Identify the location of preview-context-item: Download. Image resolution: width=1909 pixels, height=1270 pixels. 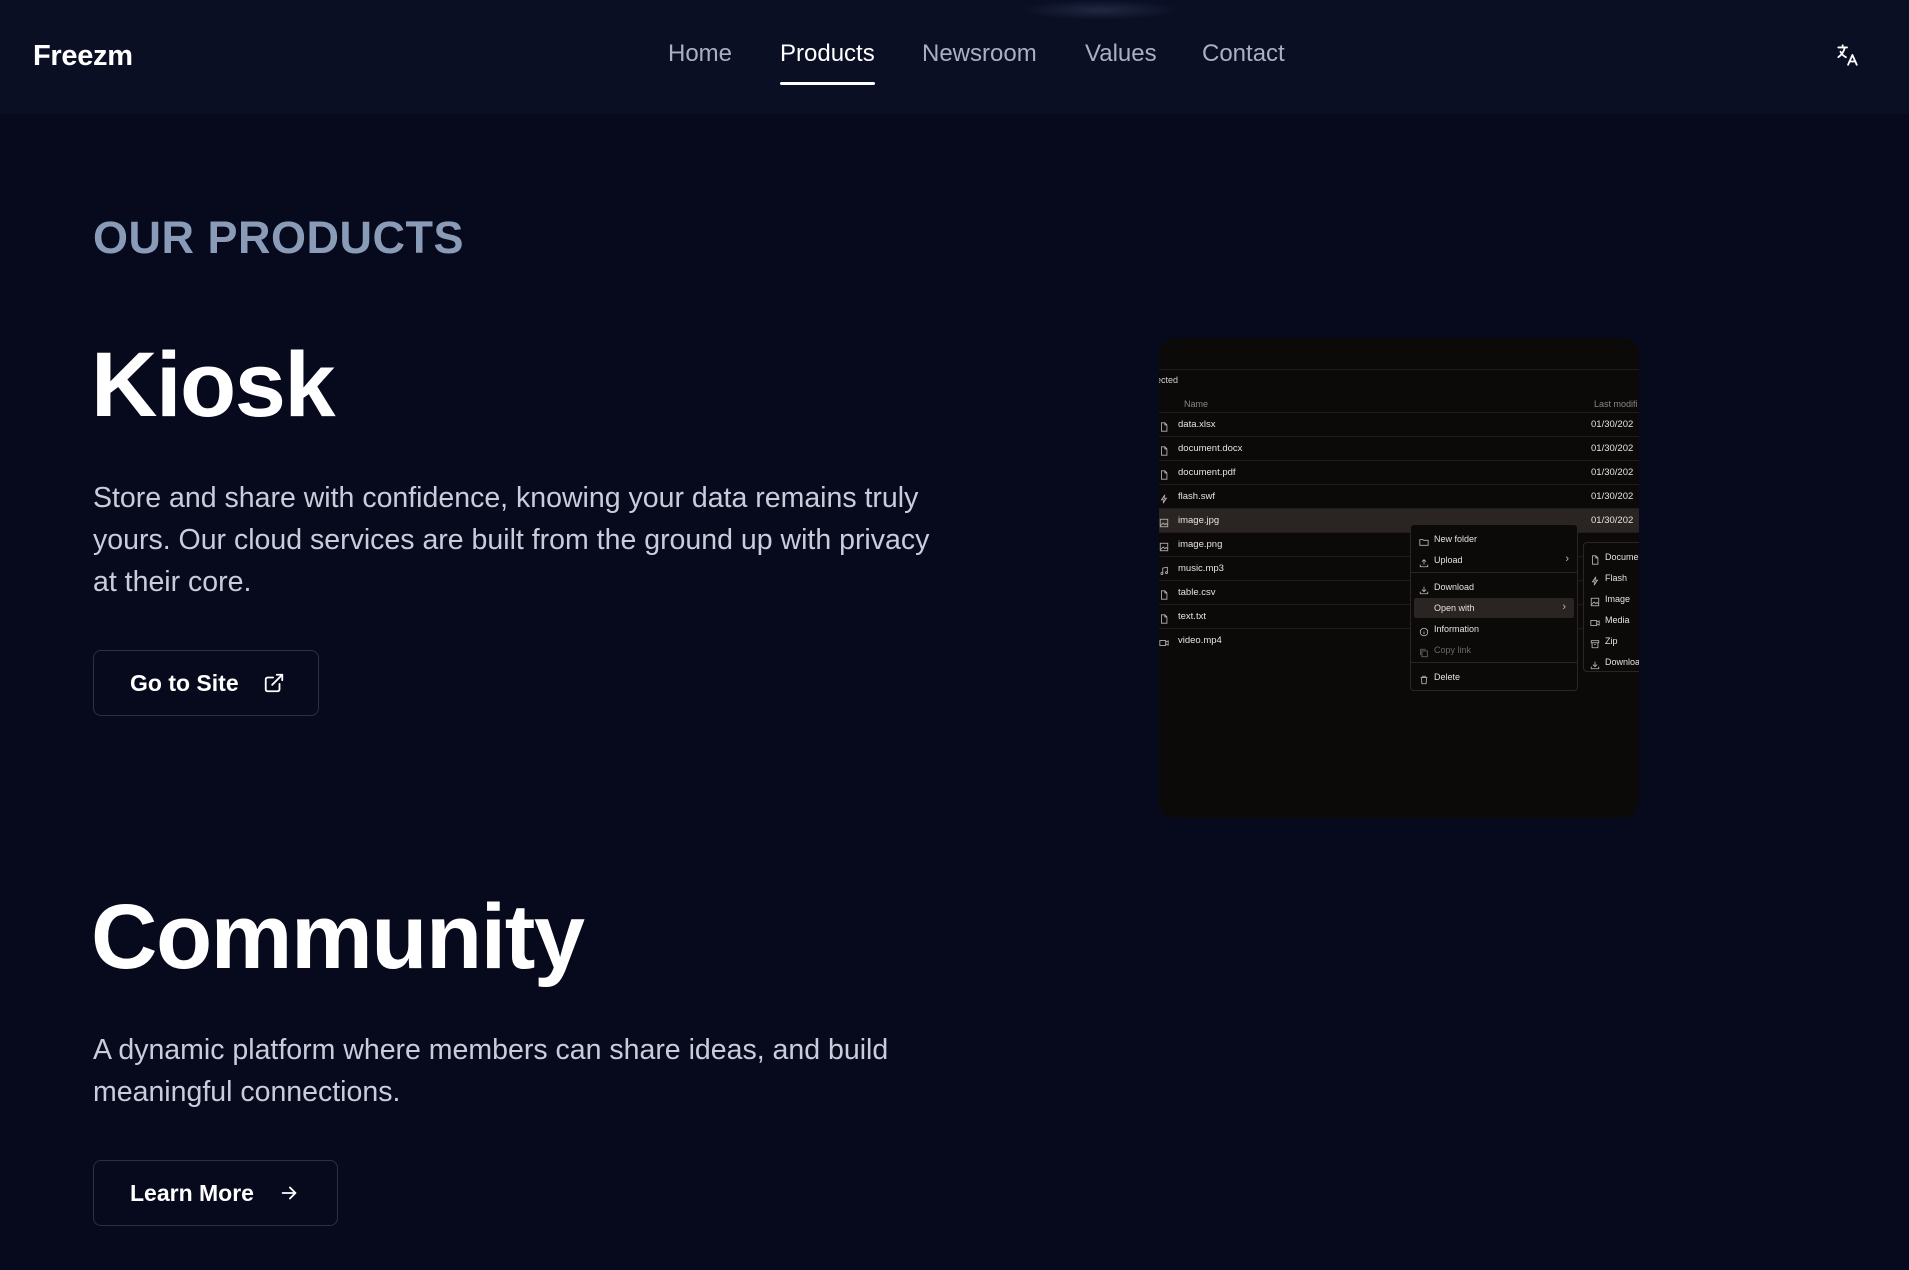
(1494, 587).